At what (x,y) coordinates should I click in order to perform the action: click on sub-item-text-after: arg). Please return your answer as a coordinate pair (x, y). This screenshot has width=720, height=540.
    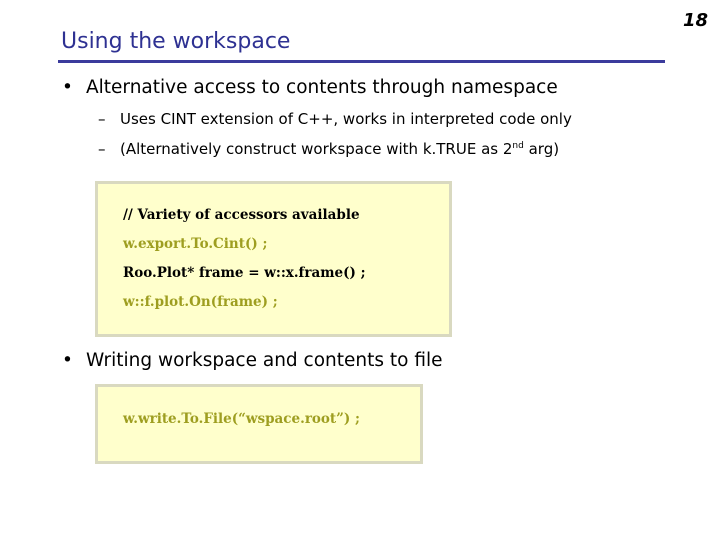
    Looking at the image, I should click on (541, 149).